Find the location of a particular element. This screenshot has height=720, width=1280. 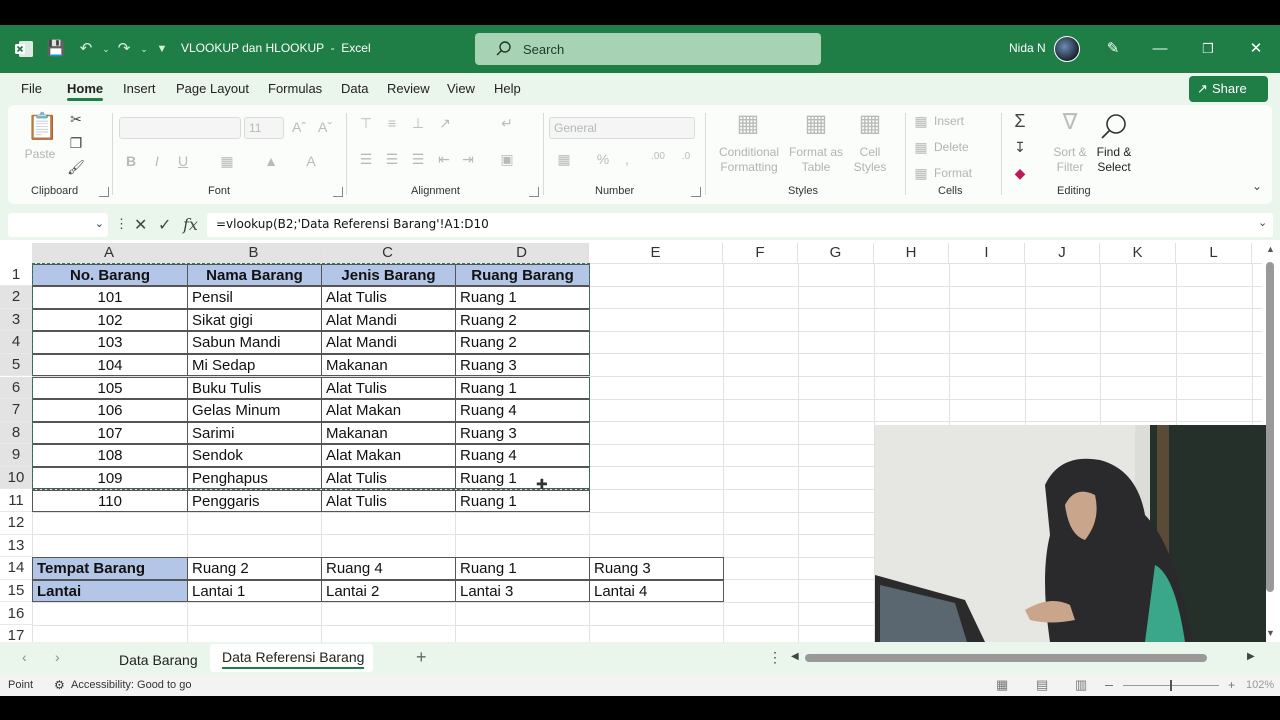

prev-sheet-icon: ‹ is located at coordinates (24, 657).